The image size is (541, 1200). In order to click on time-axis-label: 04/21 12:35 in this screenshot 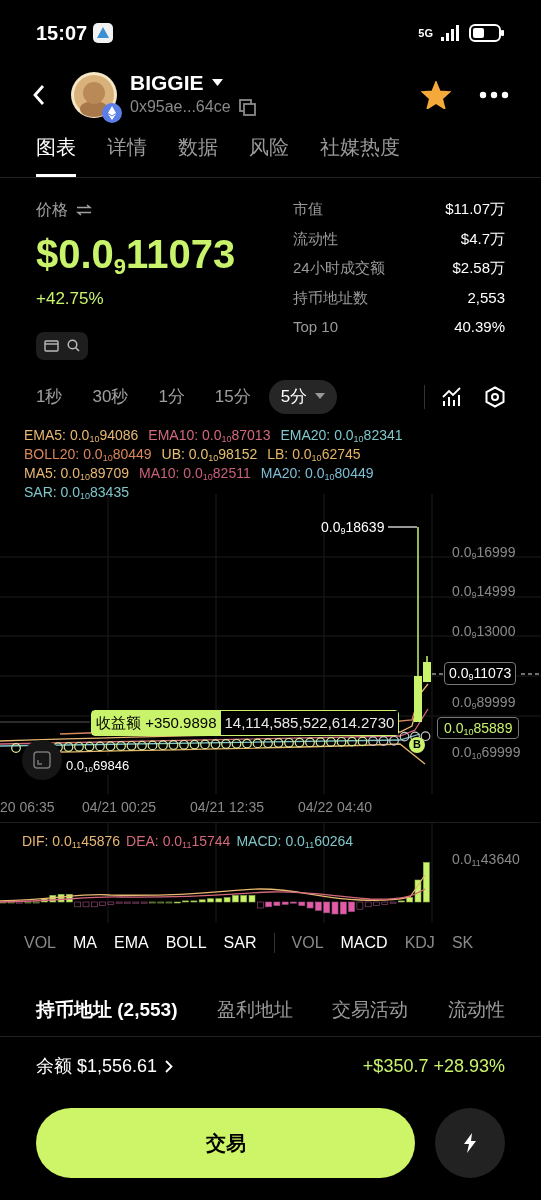, I will do `click(227, 807)`.